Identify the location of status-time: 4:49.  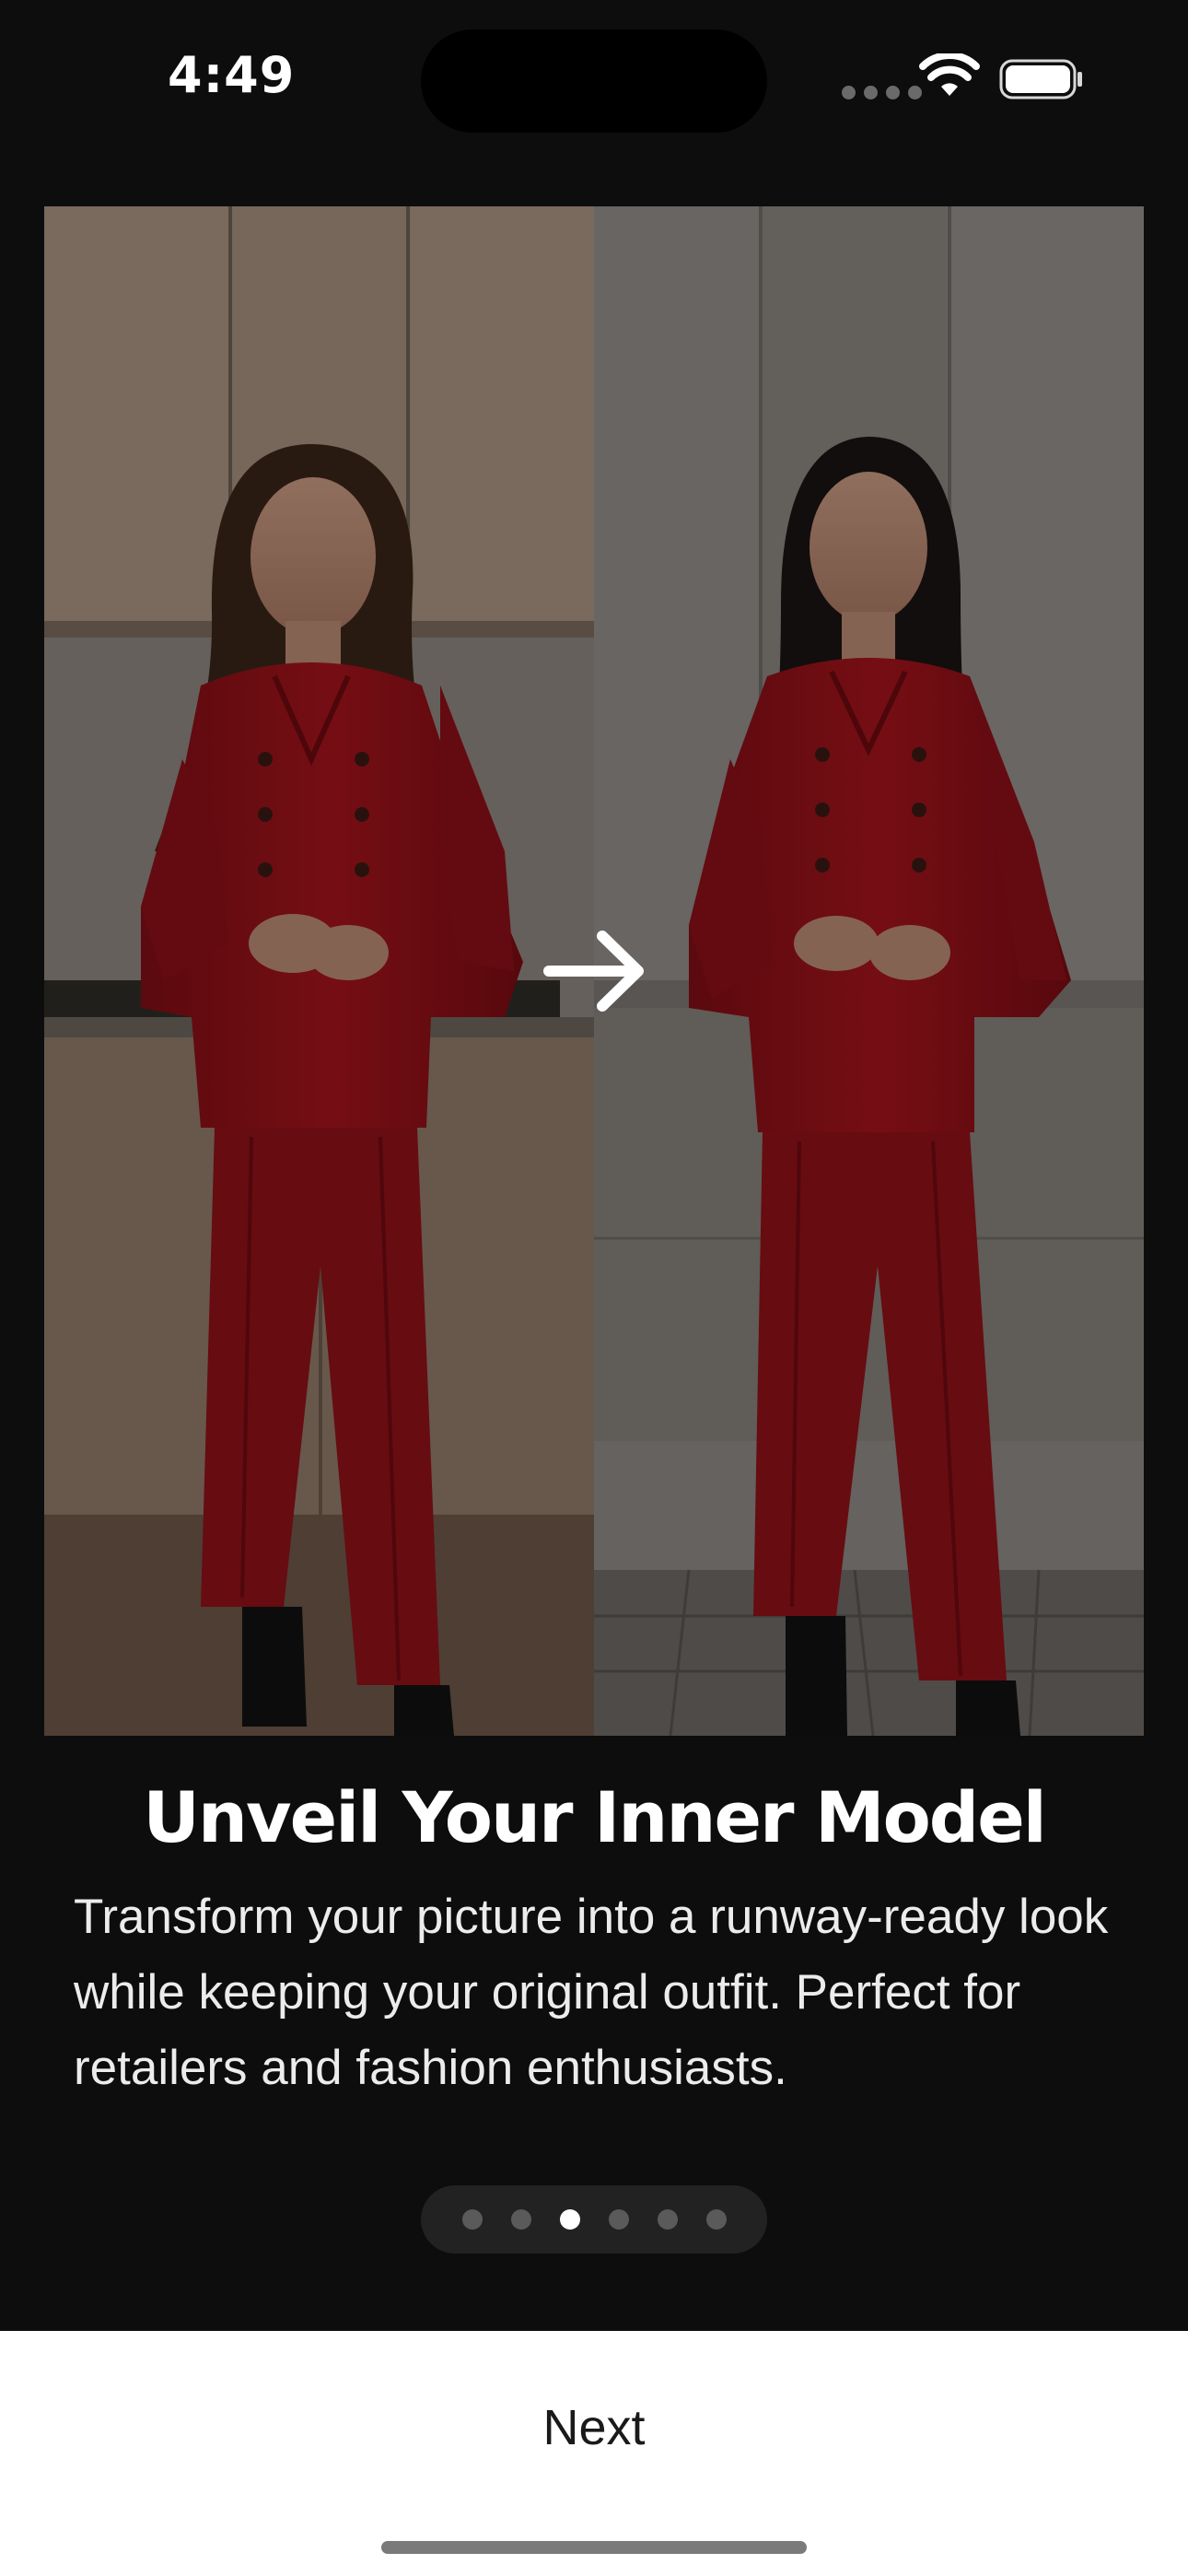
(232, 75).